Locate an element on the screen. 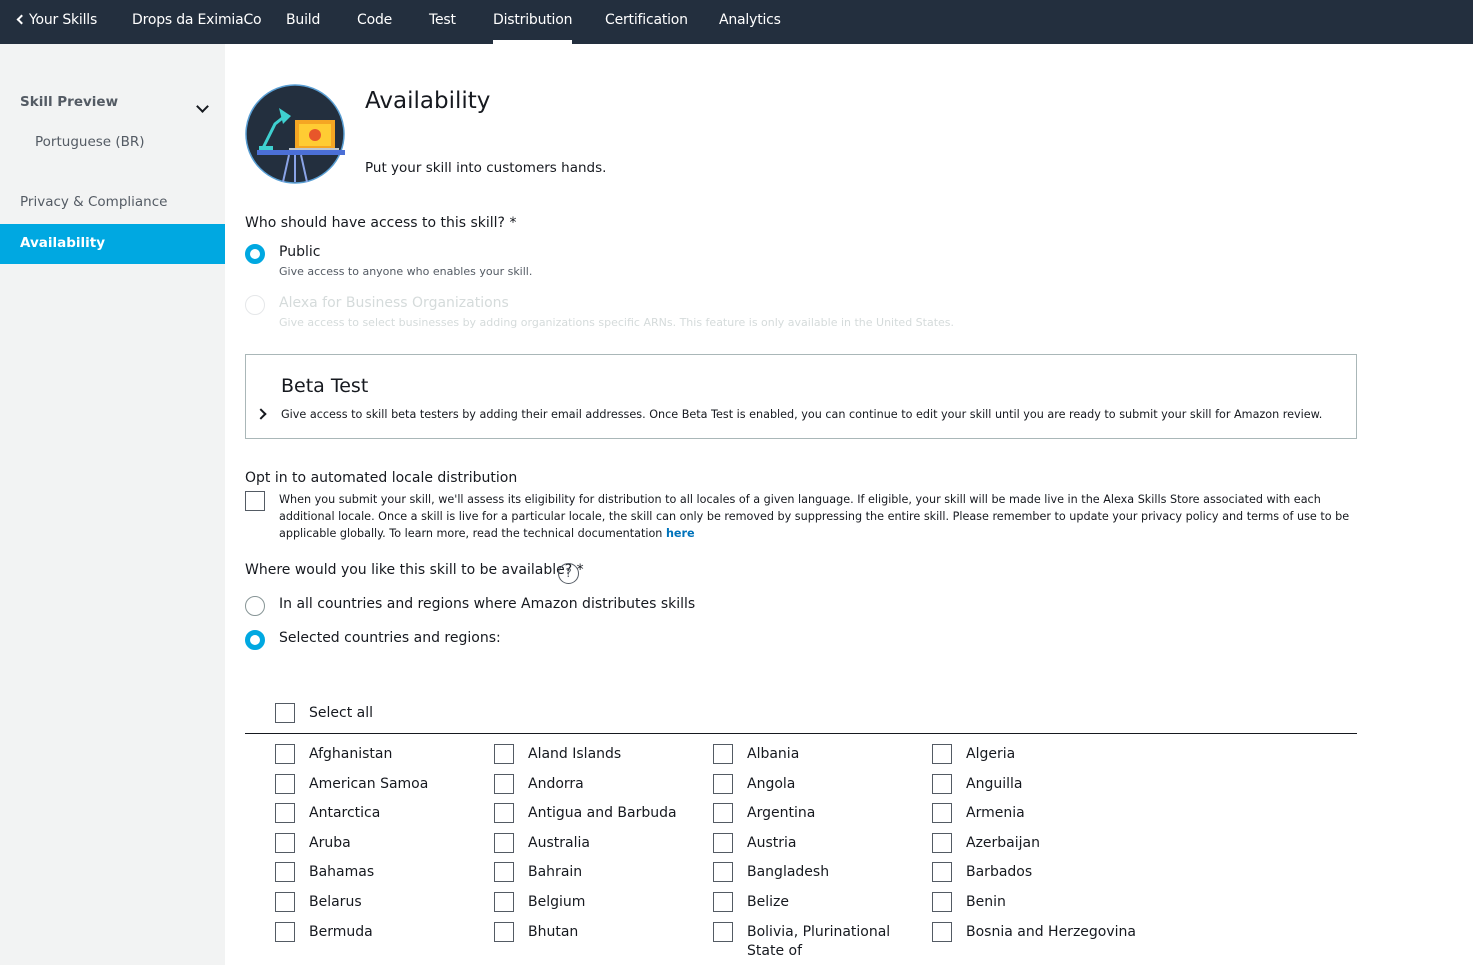  country-checkbox-item: Afghanistan is located at coordinates (377, 754).